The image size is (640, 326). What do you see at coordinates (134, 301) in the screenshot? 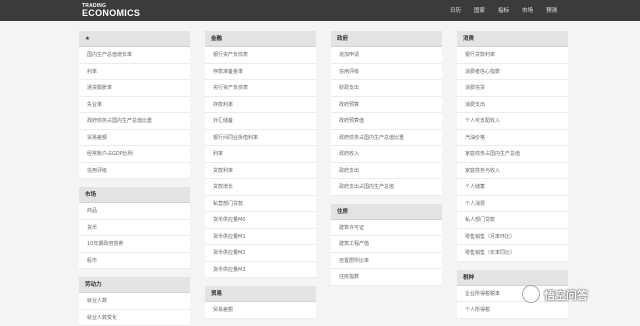
I see `indicator-link: 就业人数` at bounding box center [134, 301].